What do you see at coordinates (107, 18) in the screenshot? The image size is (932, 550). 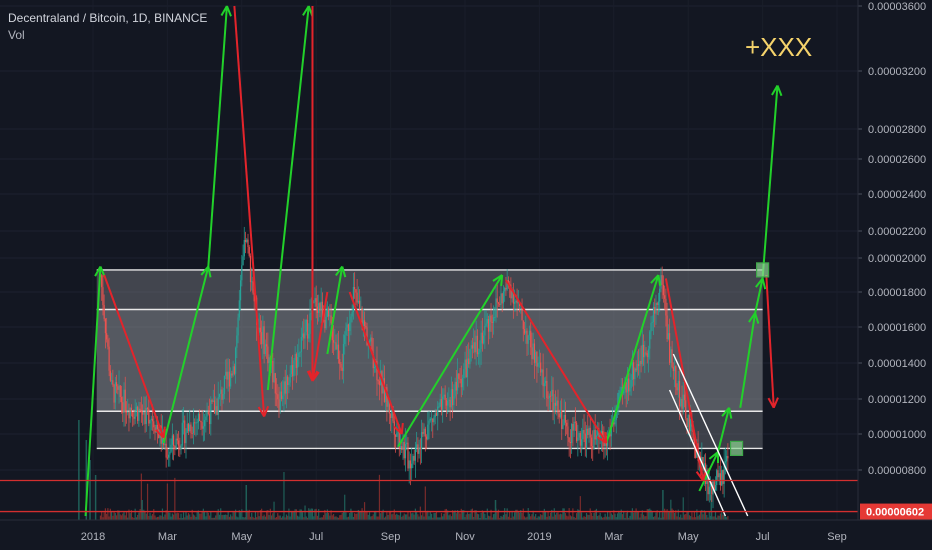 I see `symbol-title: Decentraland / Bitcoin, 1D, BINANCE` at bounding box center [107, 18].